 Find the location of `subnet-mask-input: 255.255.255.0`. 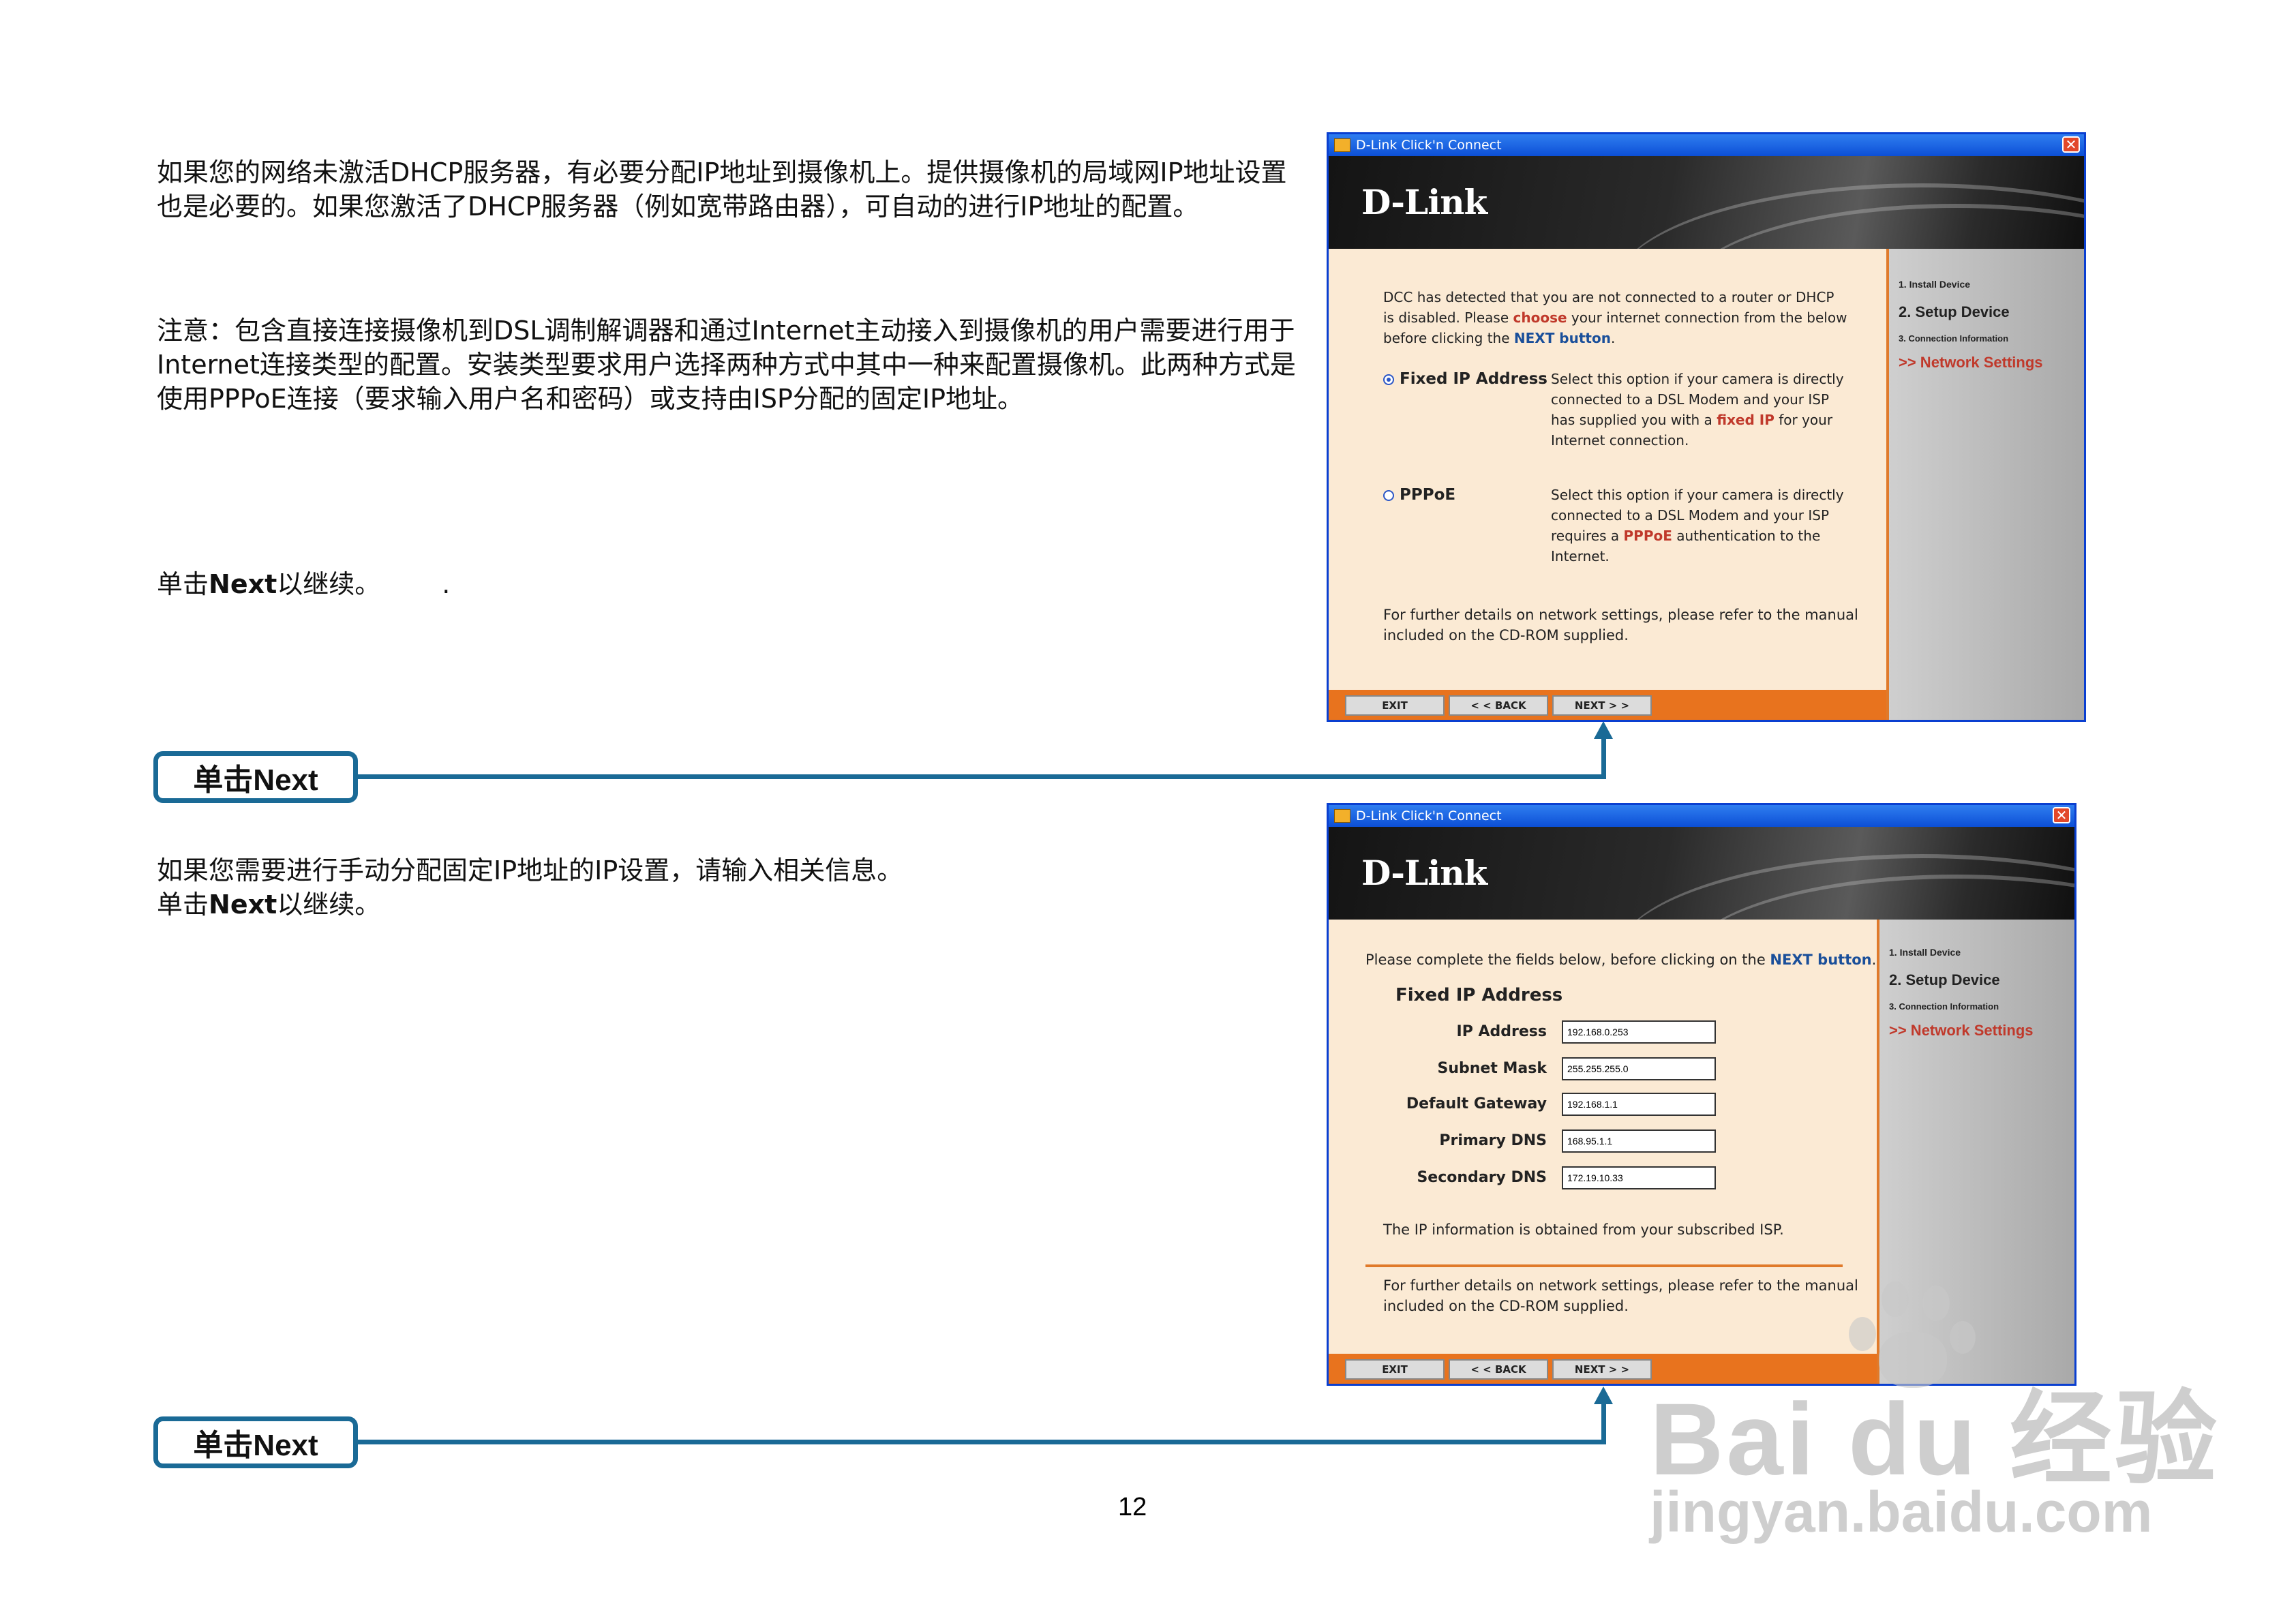

subnet-mask-input: 255.255.255.0 is located at coordinates (1639, 1068).